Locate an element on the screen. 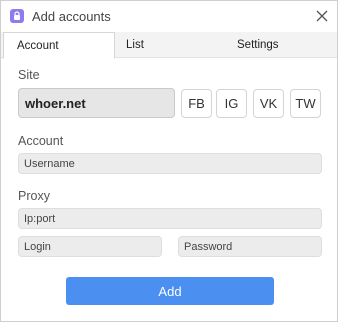 This screenshot has width=338, height=322. ip-port-field: Ip:port is located at coordinates (170, 218).